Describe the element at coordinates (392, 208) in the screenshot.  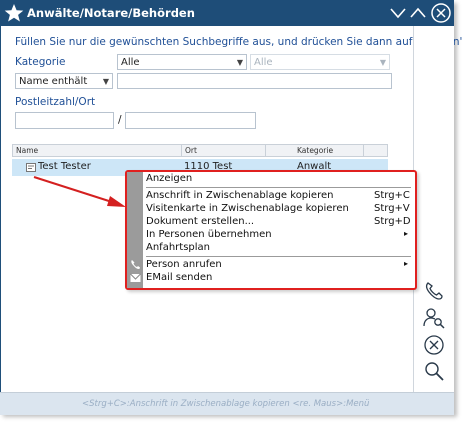
I see `menu-shortcut: Strg+V` at that location.